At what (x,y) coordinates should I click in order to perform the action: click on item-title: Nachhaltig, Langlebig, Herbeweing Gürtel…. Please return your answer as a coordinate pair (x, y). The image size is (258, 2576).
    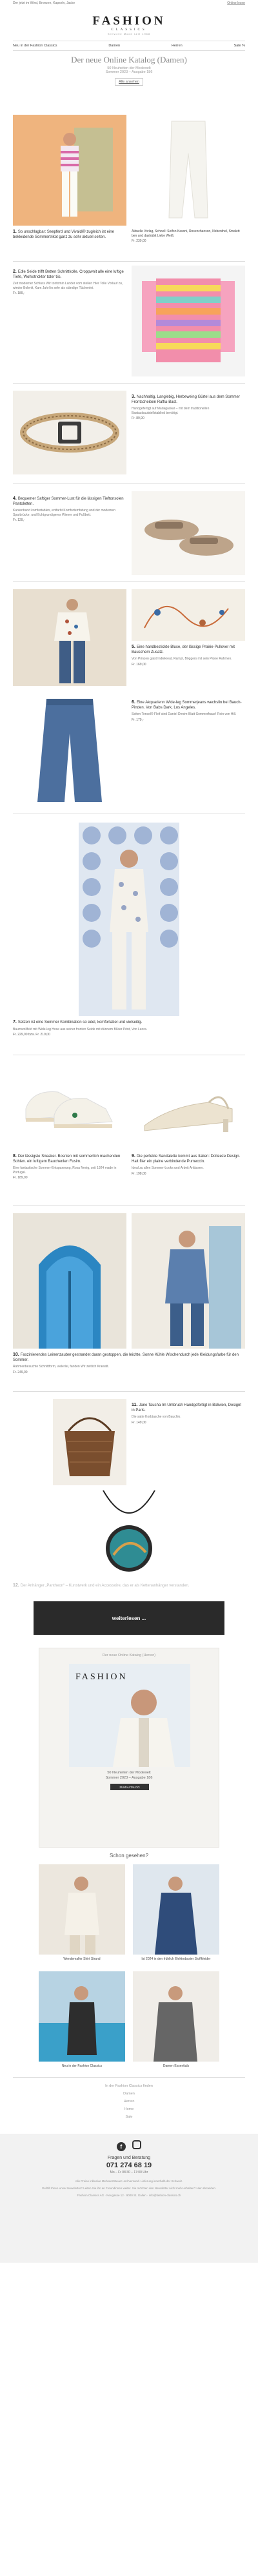
    Looking at the image, I should click on (186, 400).